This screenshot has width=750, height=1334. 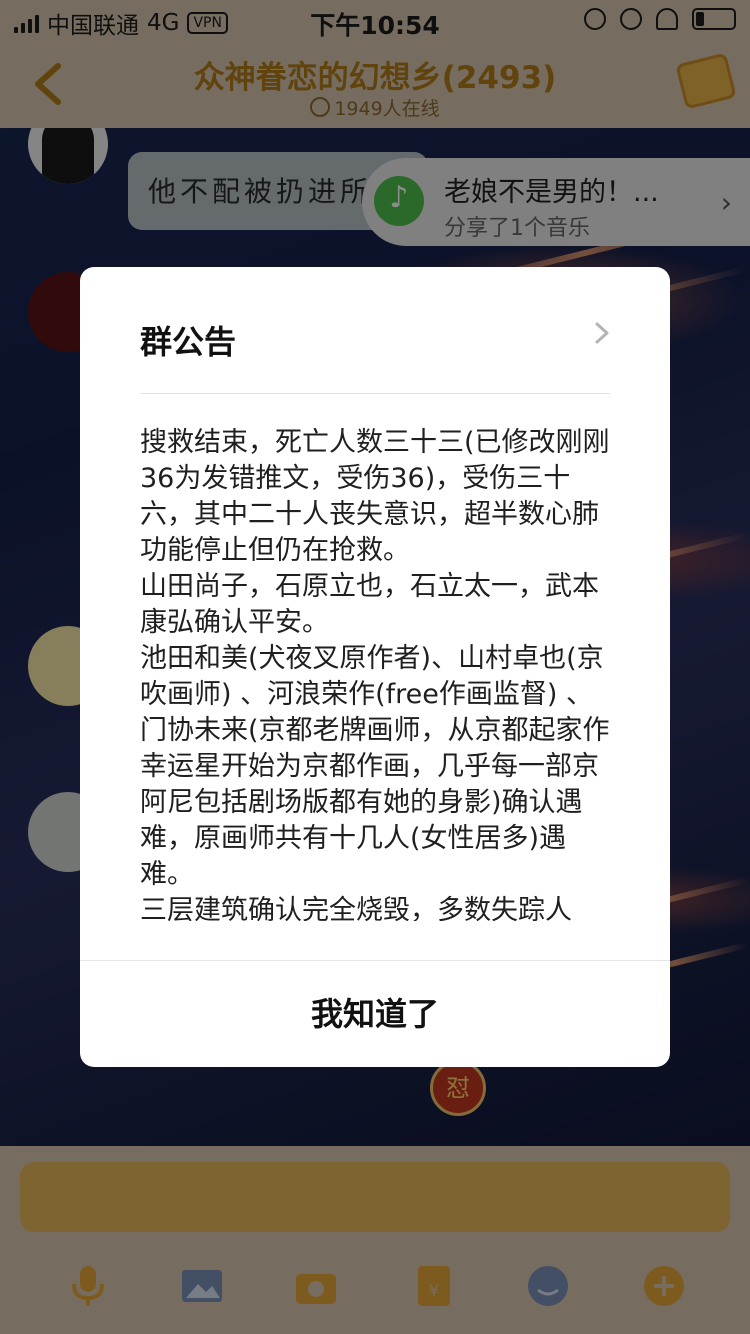 What do you see at coordinates (375, 1014) in the screenshot?
I see `confirm-button: 我知道了` at bounding box center [375, 1014].